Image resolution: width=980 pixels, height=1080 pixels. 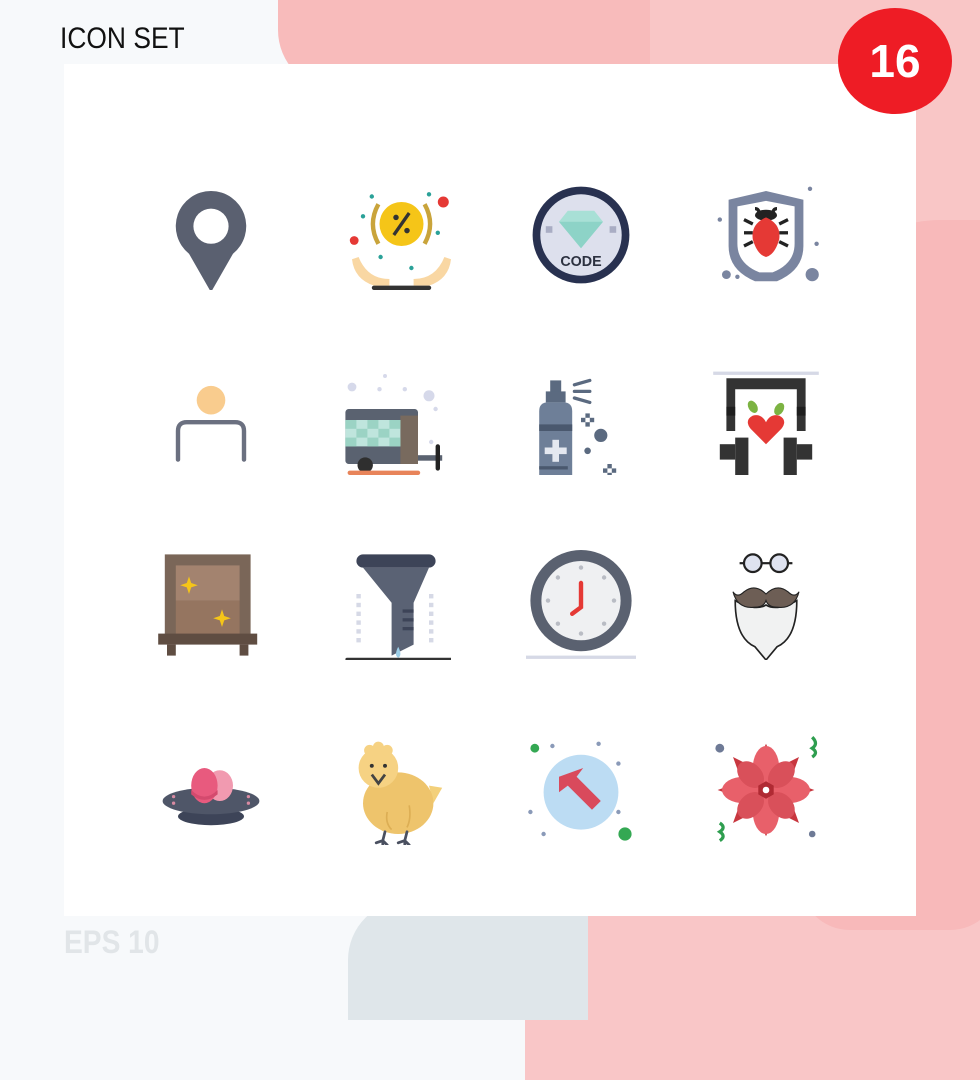 What do you see at coordinates (895, 61) in the screenshot?
I see `icon-count-badge: 16` at bounding box center [895, 61].